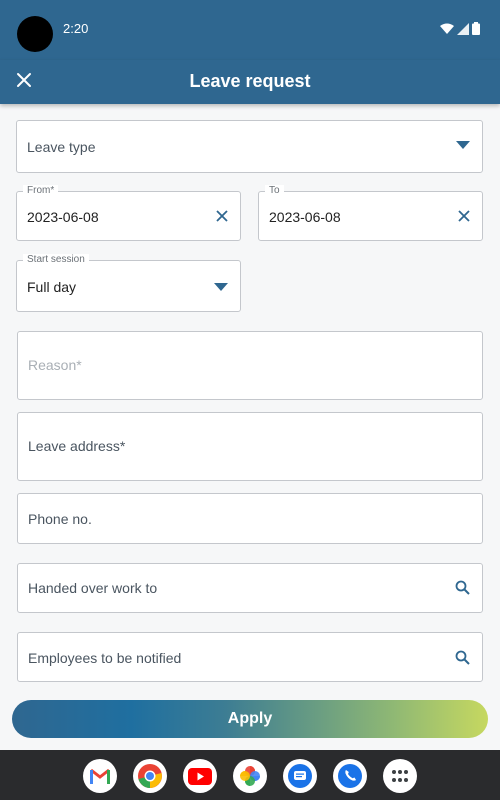 The image size is (500, 800). I want to click on nav-bar, so click(250, 775).